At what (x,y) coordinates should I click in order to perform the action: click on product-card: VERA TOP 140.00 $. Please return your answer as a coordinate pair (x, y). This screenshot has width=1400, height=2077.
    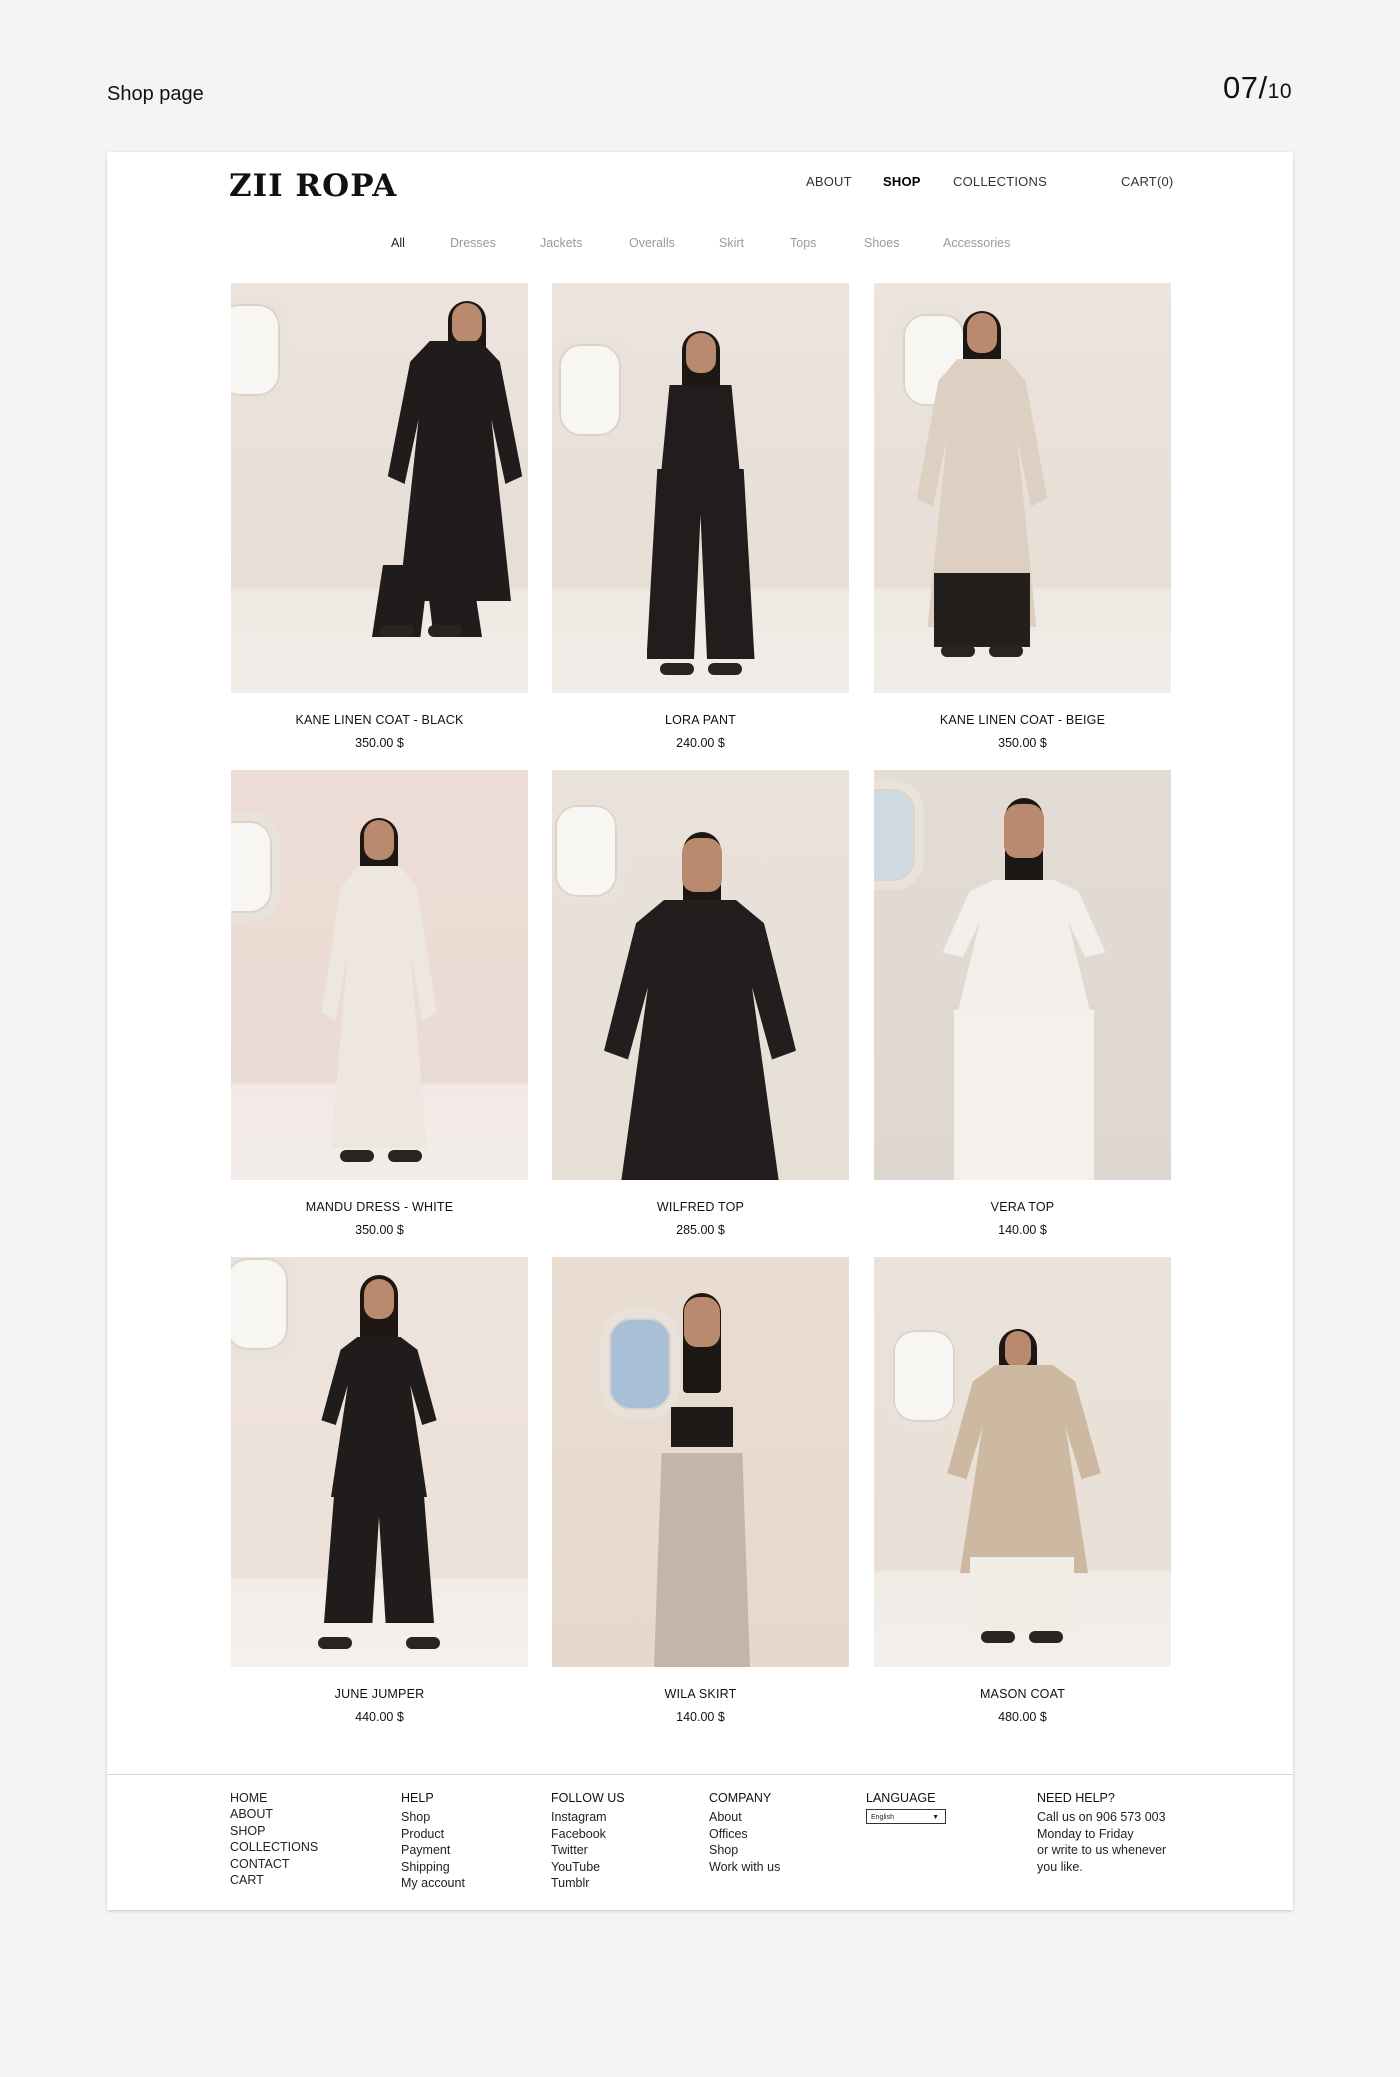
    Looking at the image, I should click on (1022, 1003).